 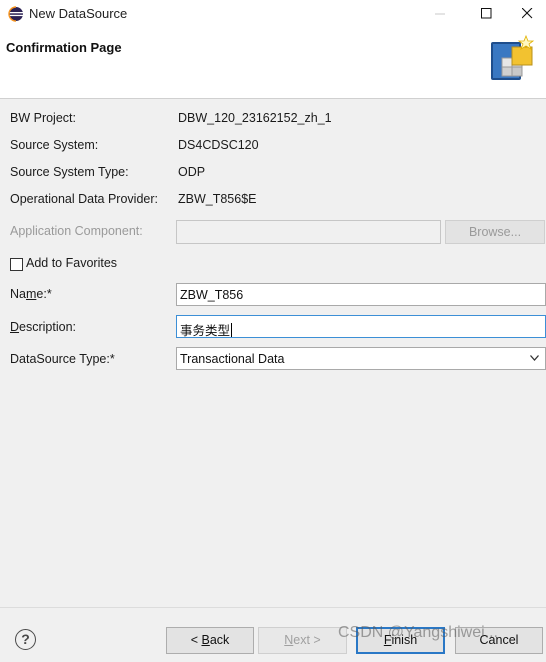 I want to click on name-input: ZBW_T856, so click(x=361, y=294).